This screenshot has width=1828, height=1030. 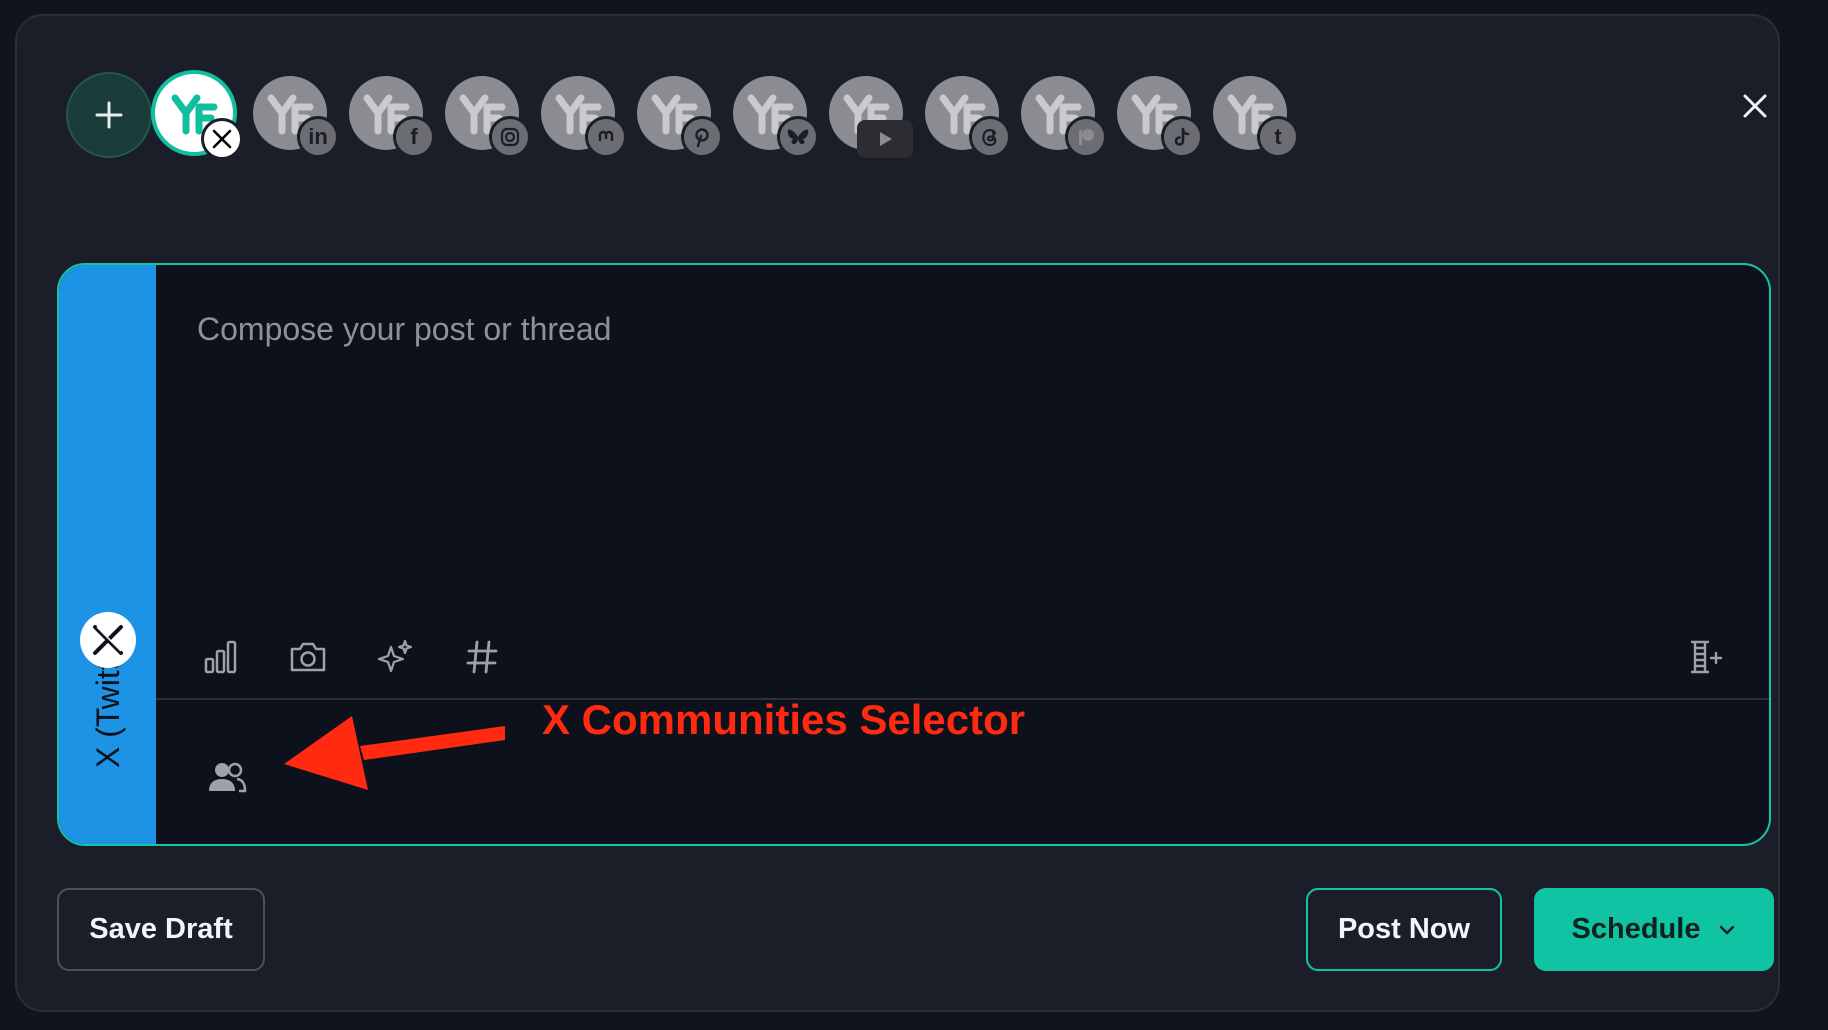 I want to click on thread-add-icon, so click(x=1706, y=657).